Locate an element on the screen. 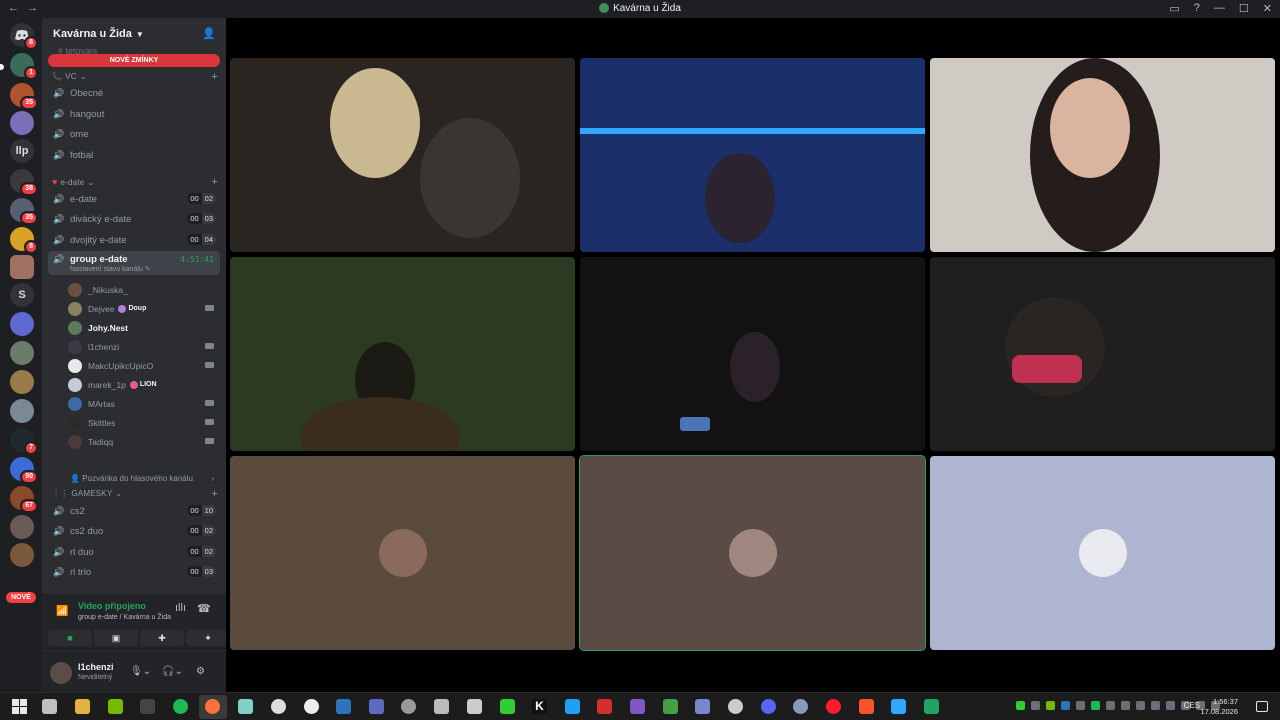 This screenshot has width=1280, height=720. server-icon: 67 is located at coordinates (24, 499).